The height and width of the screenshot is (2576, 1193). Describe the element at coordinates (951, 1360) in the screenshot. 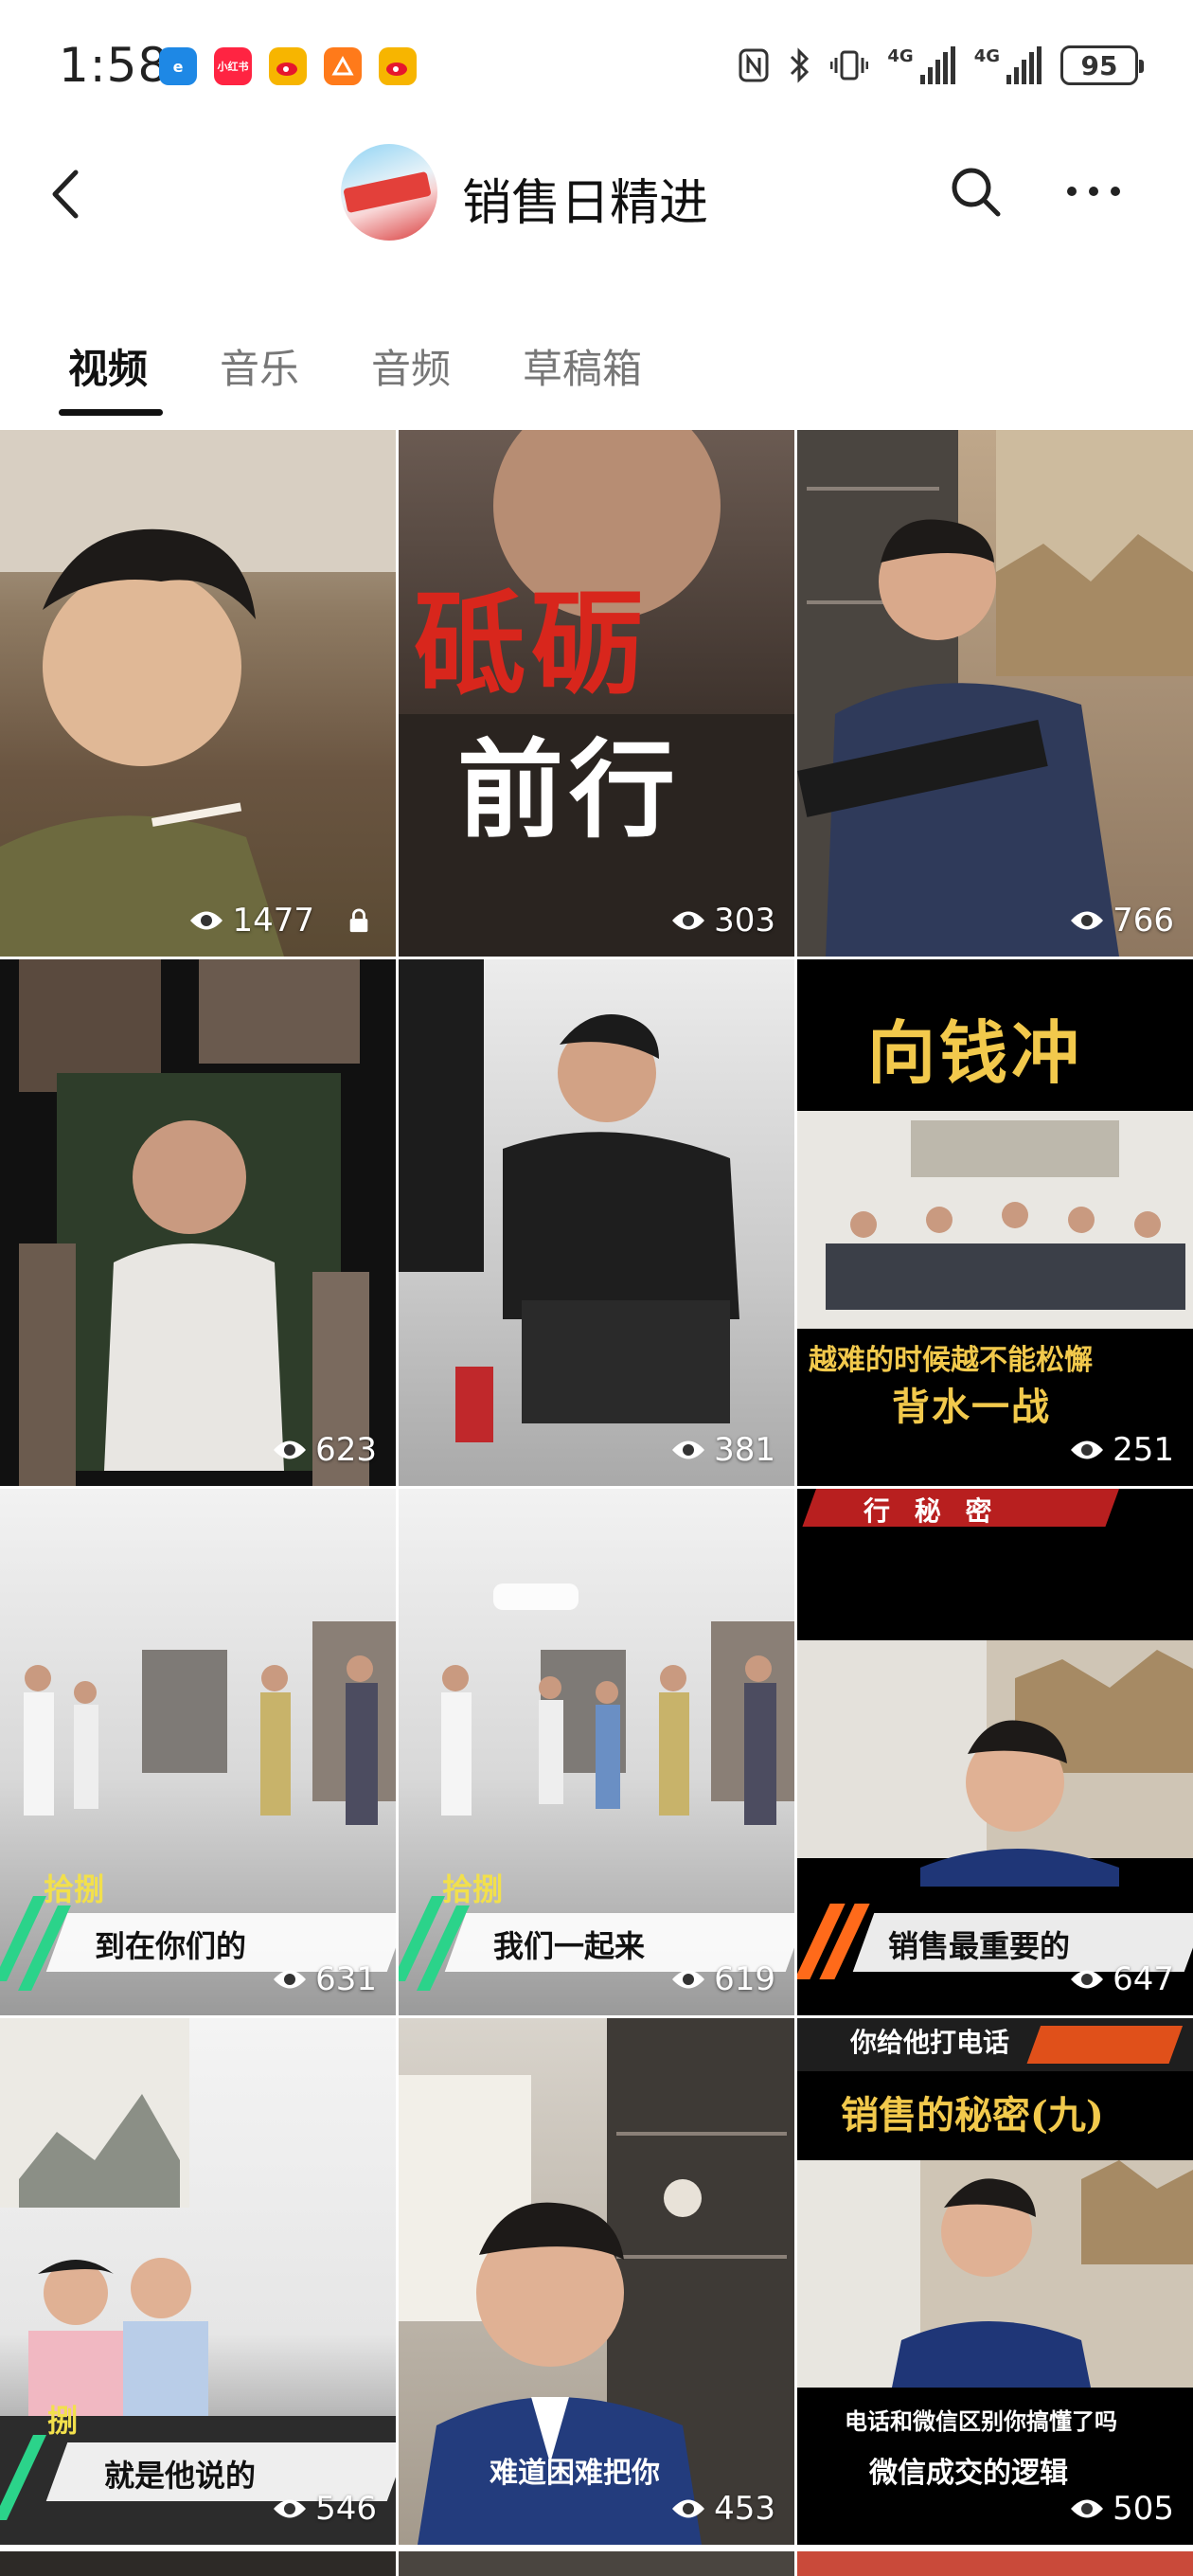

I see `video-caption-mid: 越难的时候越不能松懈` at that location.